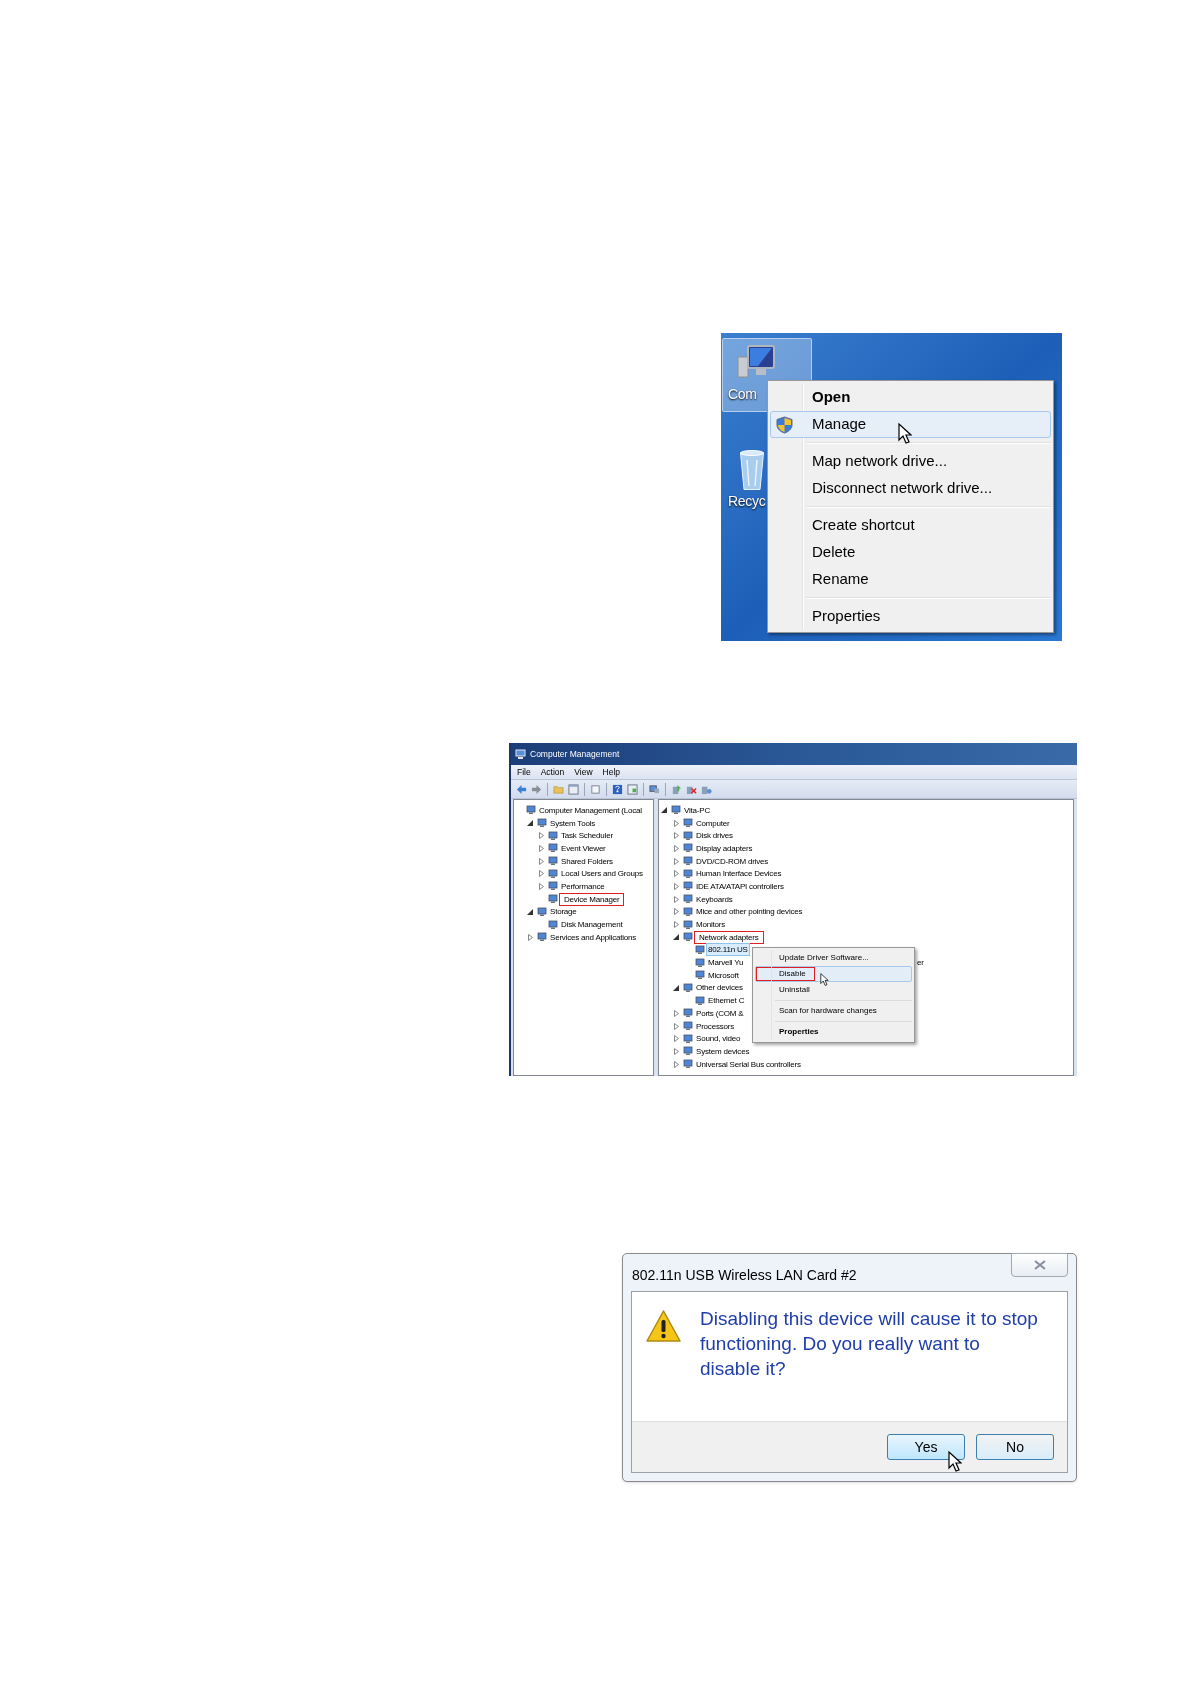 The image size is (1191, 1684). Describe the element at coordinates (552, 772) in the screenshot. I see `menu-item: Action` at that location.